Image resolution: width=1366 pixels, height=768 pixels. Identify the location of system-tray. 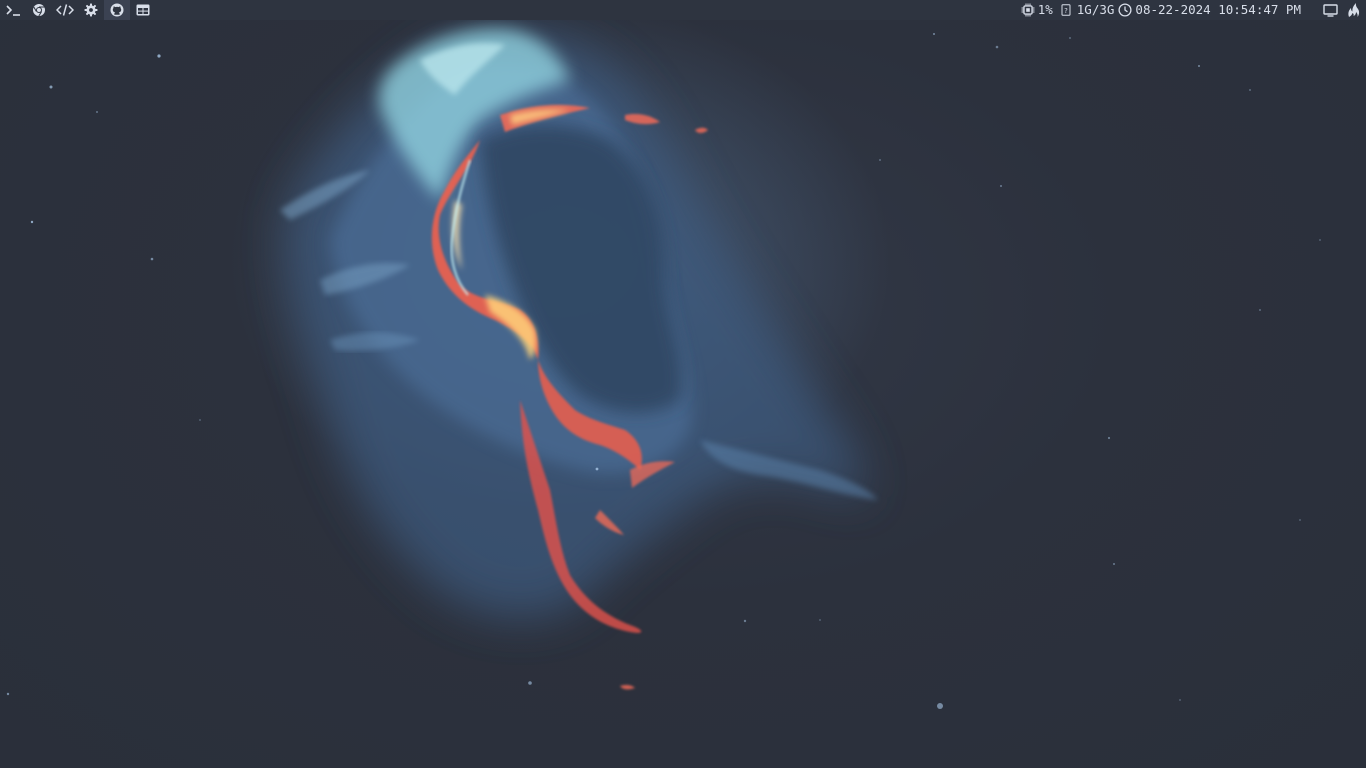
(1338, 10).